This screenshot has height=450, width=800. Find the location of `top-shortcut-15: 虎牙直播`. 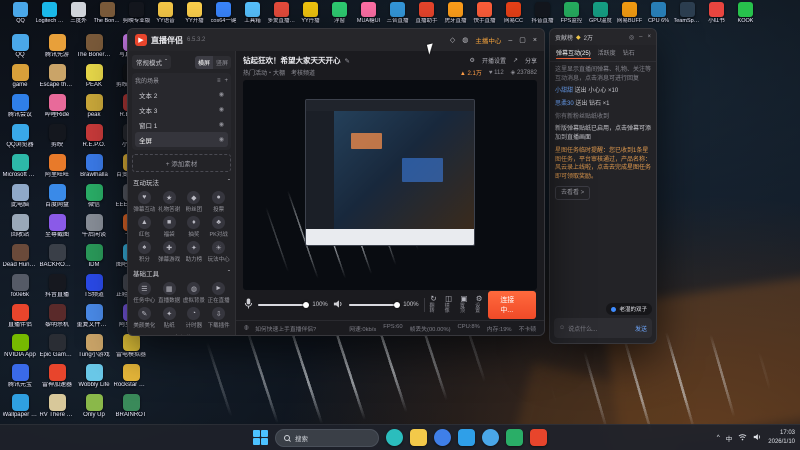

top-shortcut-15: 虎牙直播 is located at coordinates (455, 13).